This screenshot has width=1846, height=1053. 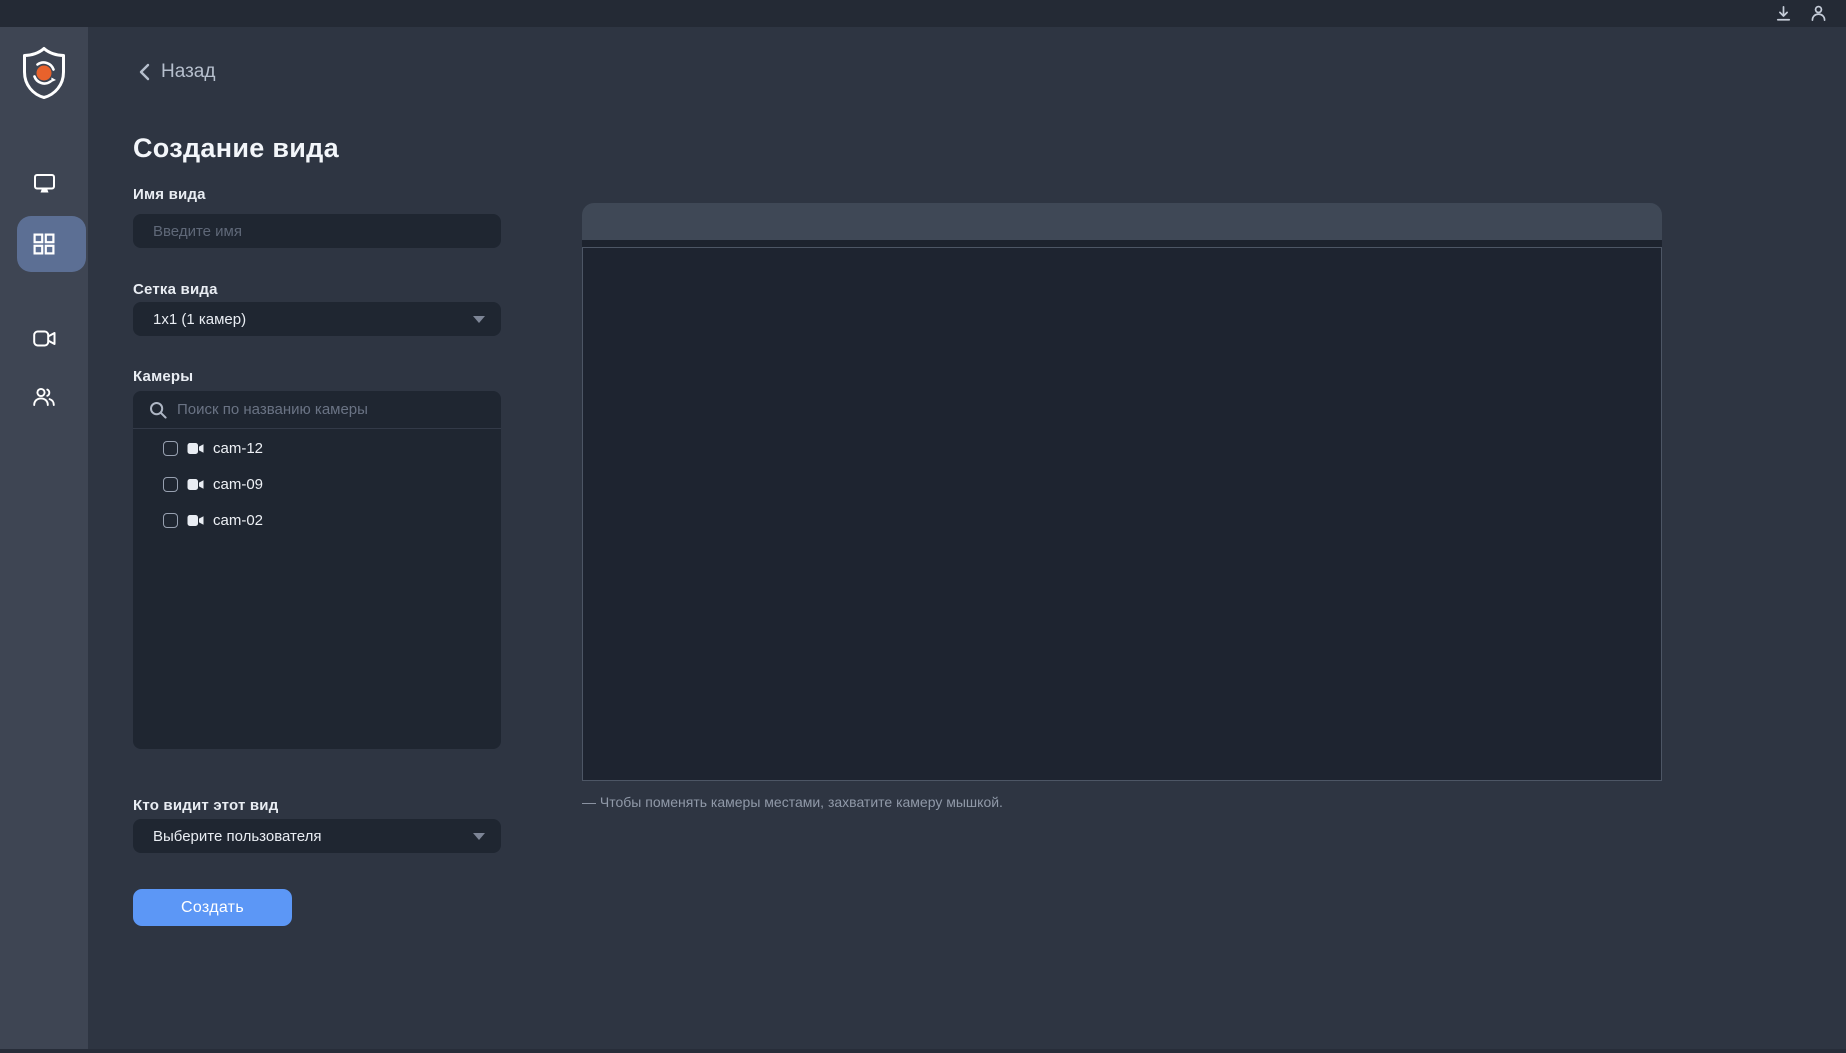 I want to click on camera-list-item: cam-02, so click(x=317, y=520).